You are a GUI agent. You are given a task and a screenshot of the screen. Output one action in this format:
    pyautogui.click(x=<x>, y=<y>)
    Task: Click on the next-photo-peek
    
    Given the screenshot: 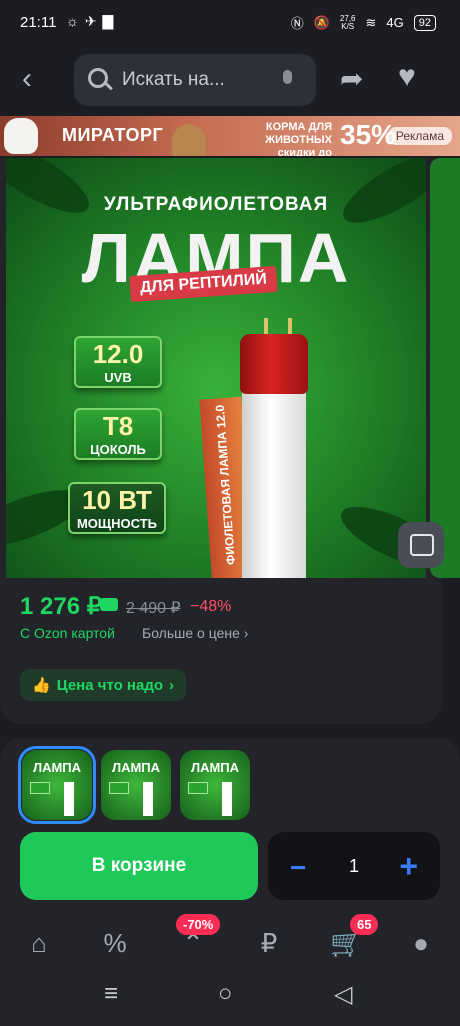 What is the action you would take?
    pyautogui.click(x=445, y=368)
    